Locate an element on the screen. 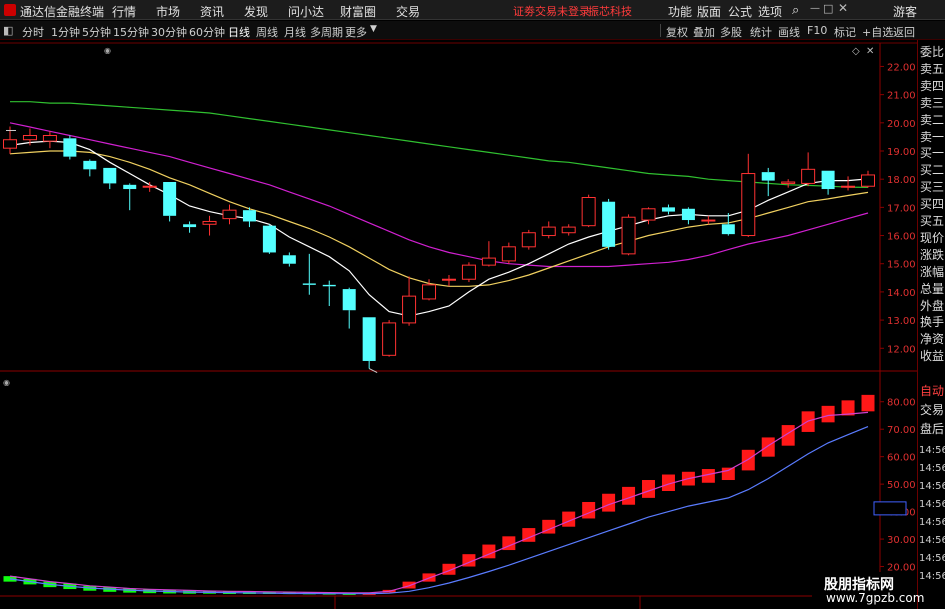 Image resolution: width=945 pixels, height=609 pixels. period-fenshi: 分时 is located at coordinates (33, 32).